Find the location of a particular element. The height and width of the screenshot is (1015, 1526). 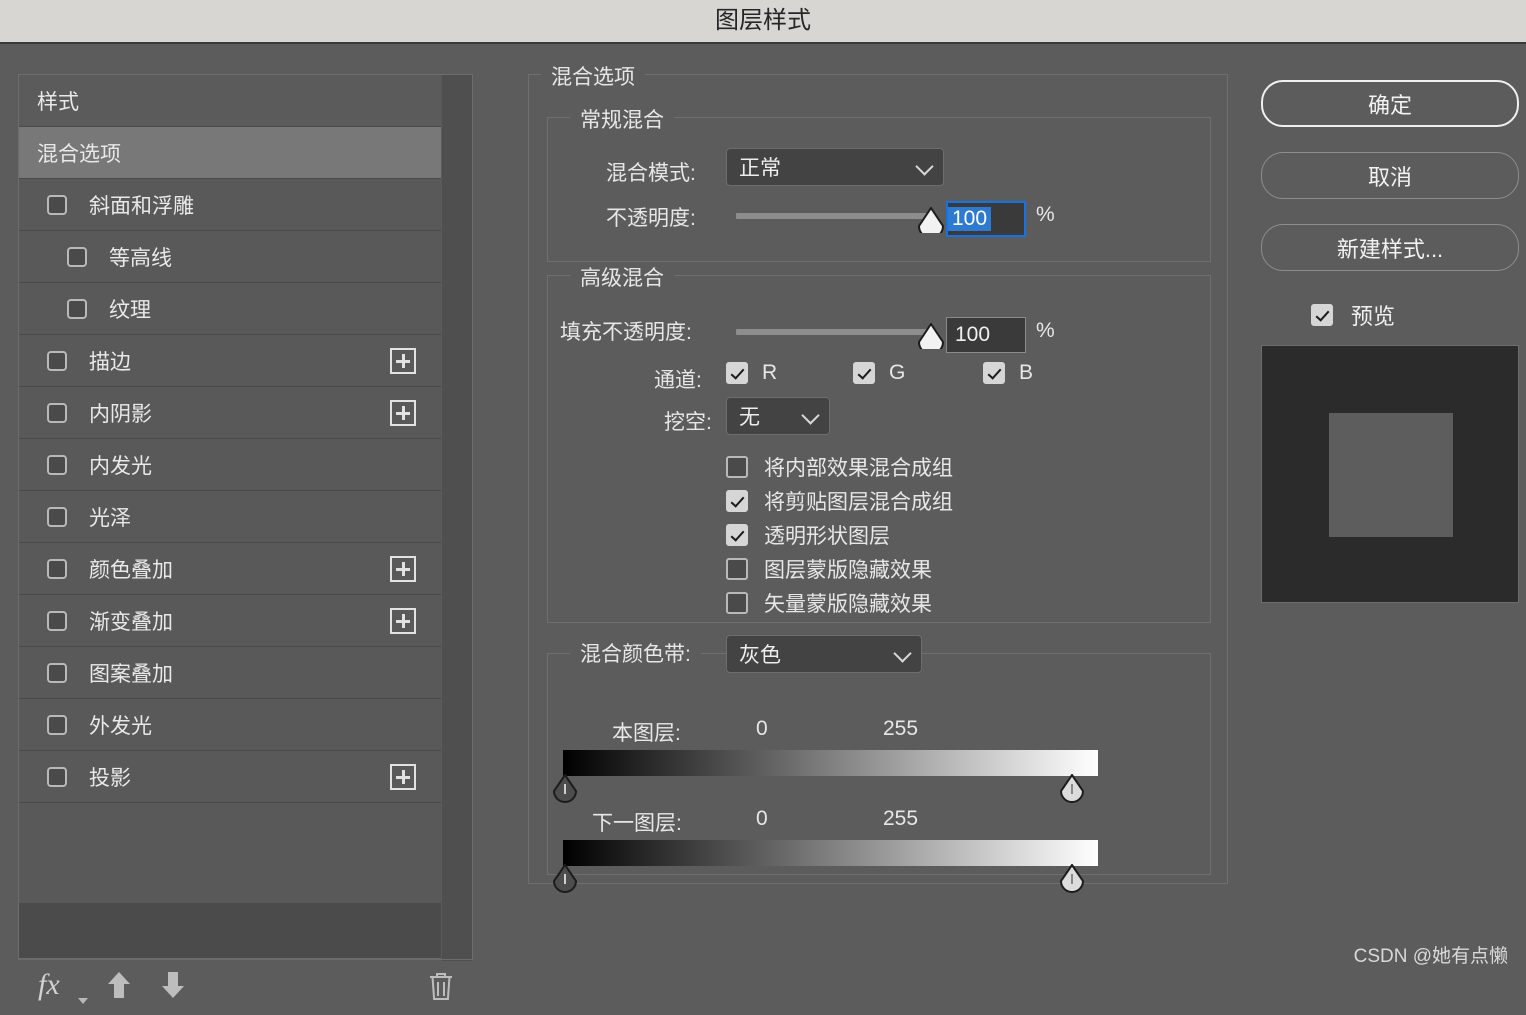

fill-opacity-slider-track is located at coordinates (834, 332).